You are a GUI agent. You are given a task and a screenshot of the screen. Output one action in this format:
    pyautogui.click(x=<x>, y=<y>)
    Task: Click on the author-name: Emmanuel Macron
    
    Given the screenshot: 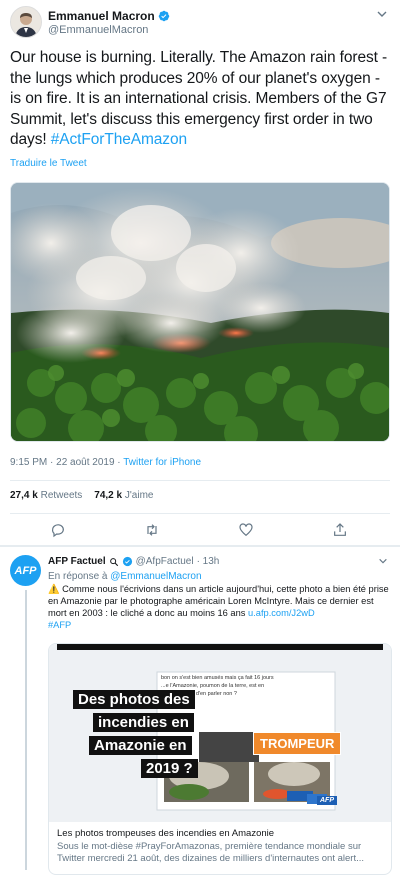 What is the action you would take?
    pyautogui.click(x=101, y=16)
    